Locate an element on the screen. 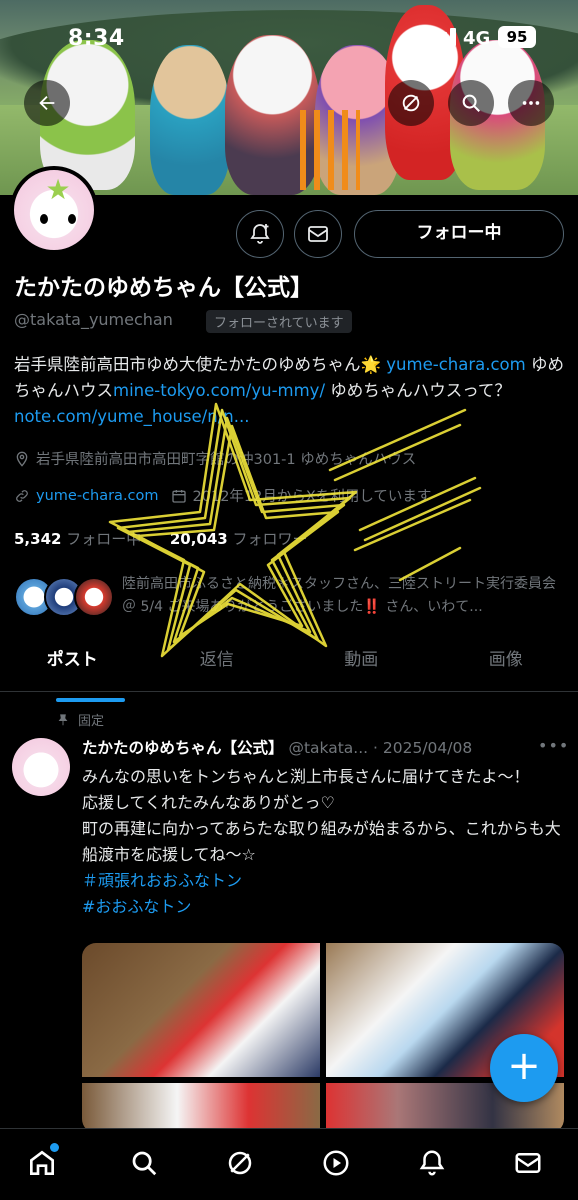 The image size is (578, 1200). post-more-icon: ••• is located at coordinates (553, 745).